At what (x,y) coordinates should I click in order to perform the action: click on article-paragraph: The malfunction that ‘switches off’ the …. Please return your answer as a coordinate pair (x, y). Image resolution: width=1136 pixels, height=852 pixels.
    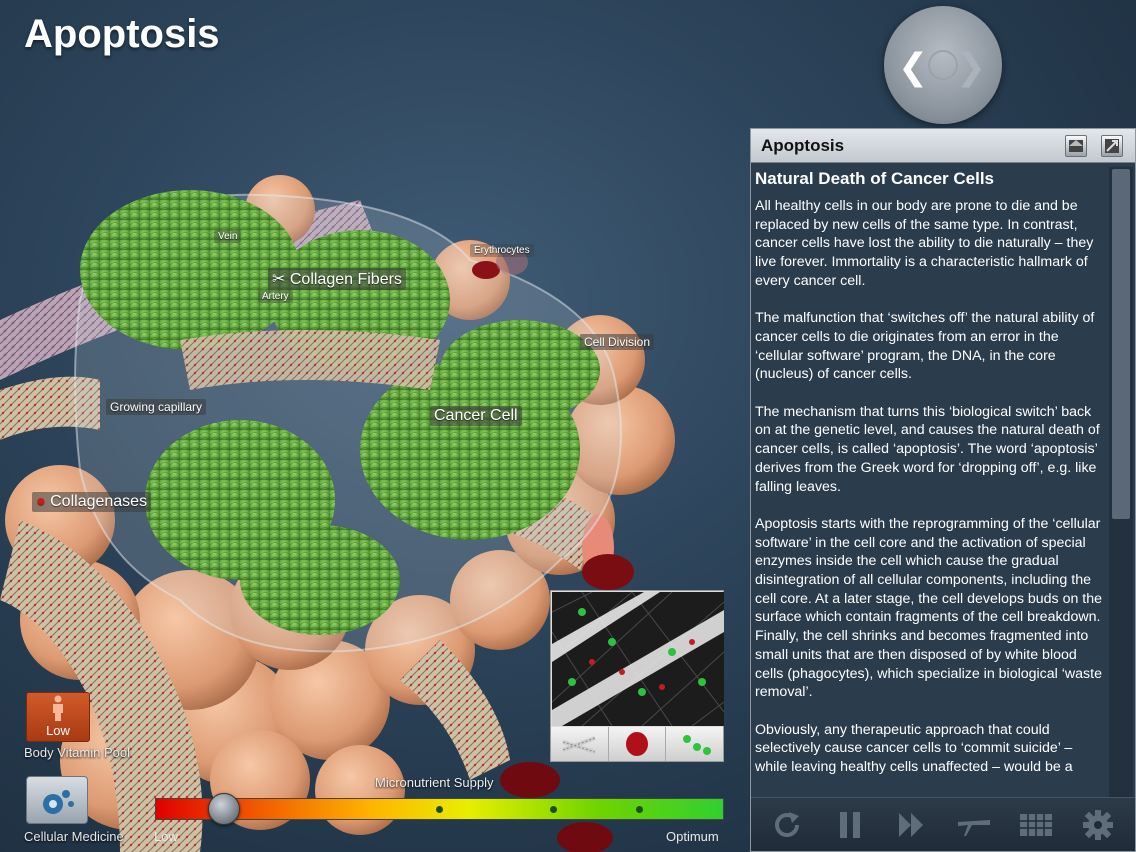
    Looking at the image, I should click on (925, 346).